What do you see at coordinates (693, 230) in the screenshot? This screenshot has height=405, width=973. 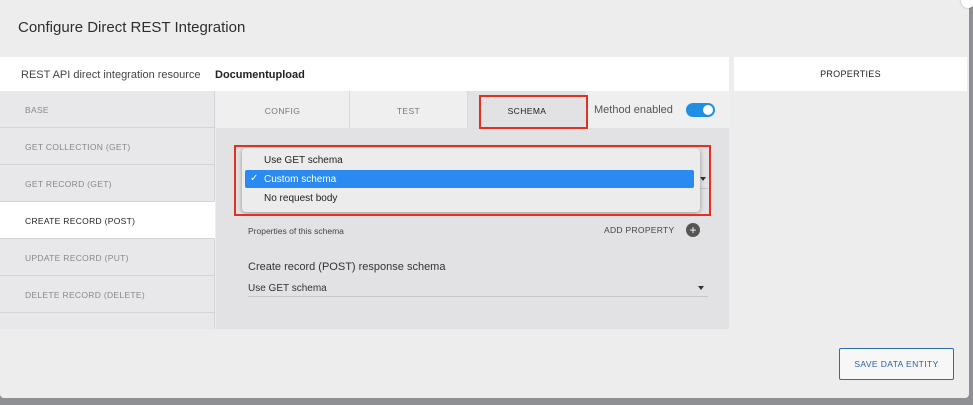 I see `plus-icon: +` at bounding box center [693, 230].